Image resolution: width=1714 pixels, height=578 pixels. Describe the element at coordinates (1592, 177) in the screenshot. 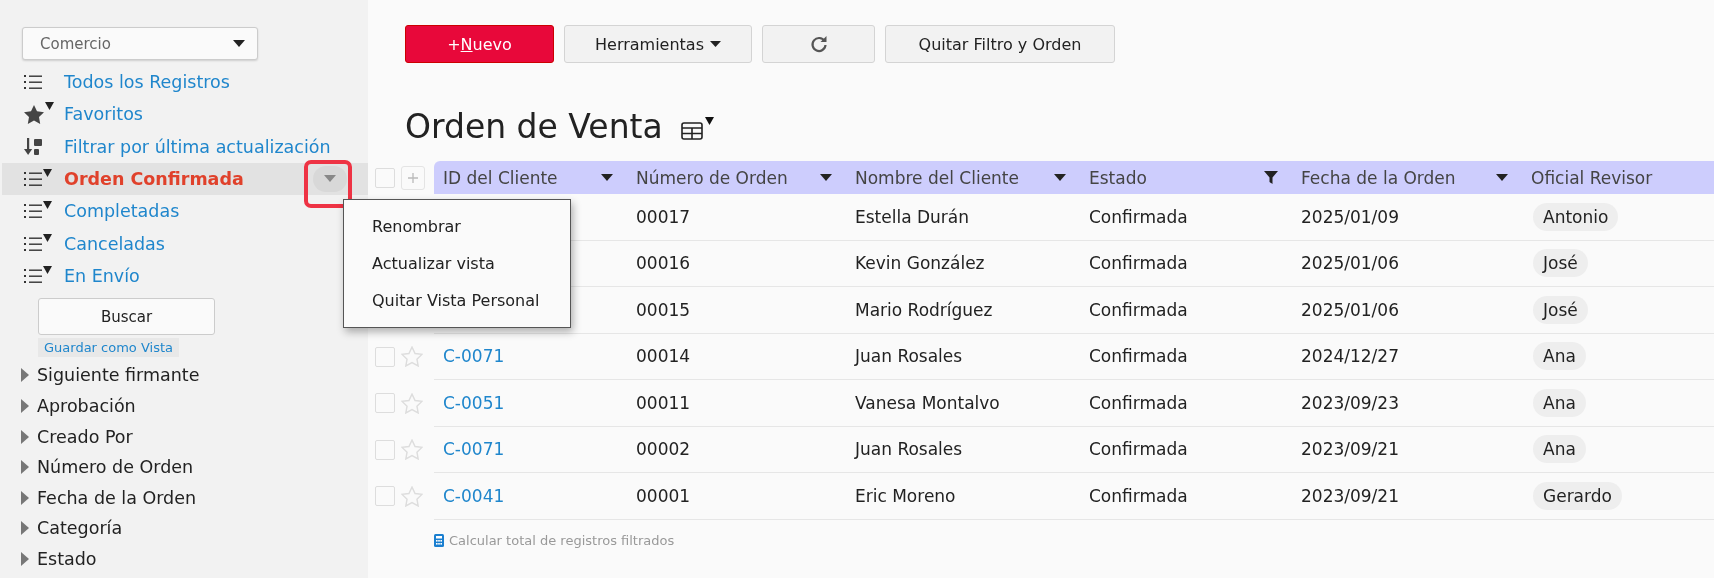

I see `column-header: Oficial Revisor` at that location.